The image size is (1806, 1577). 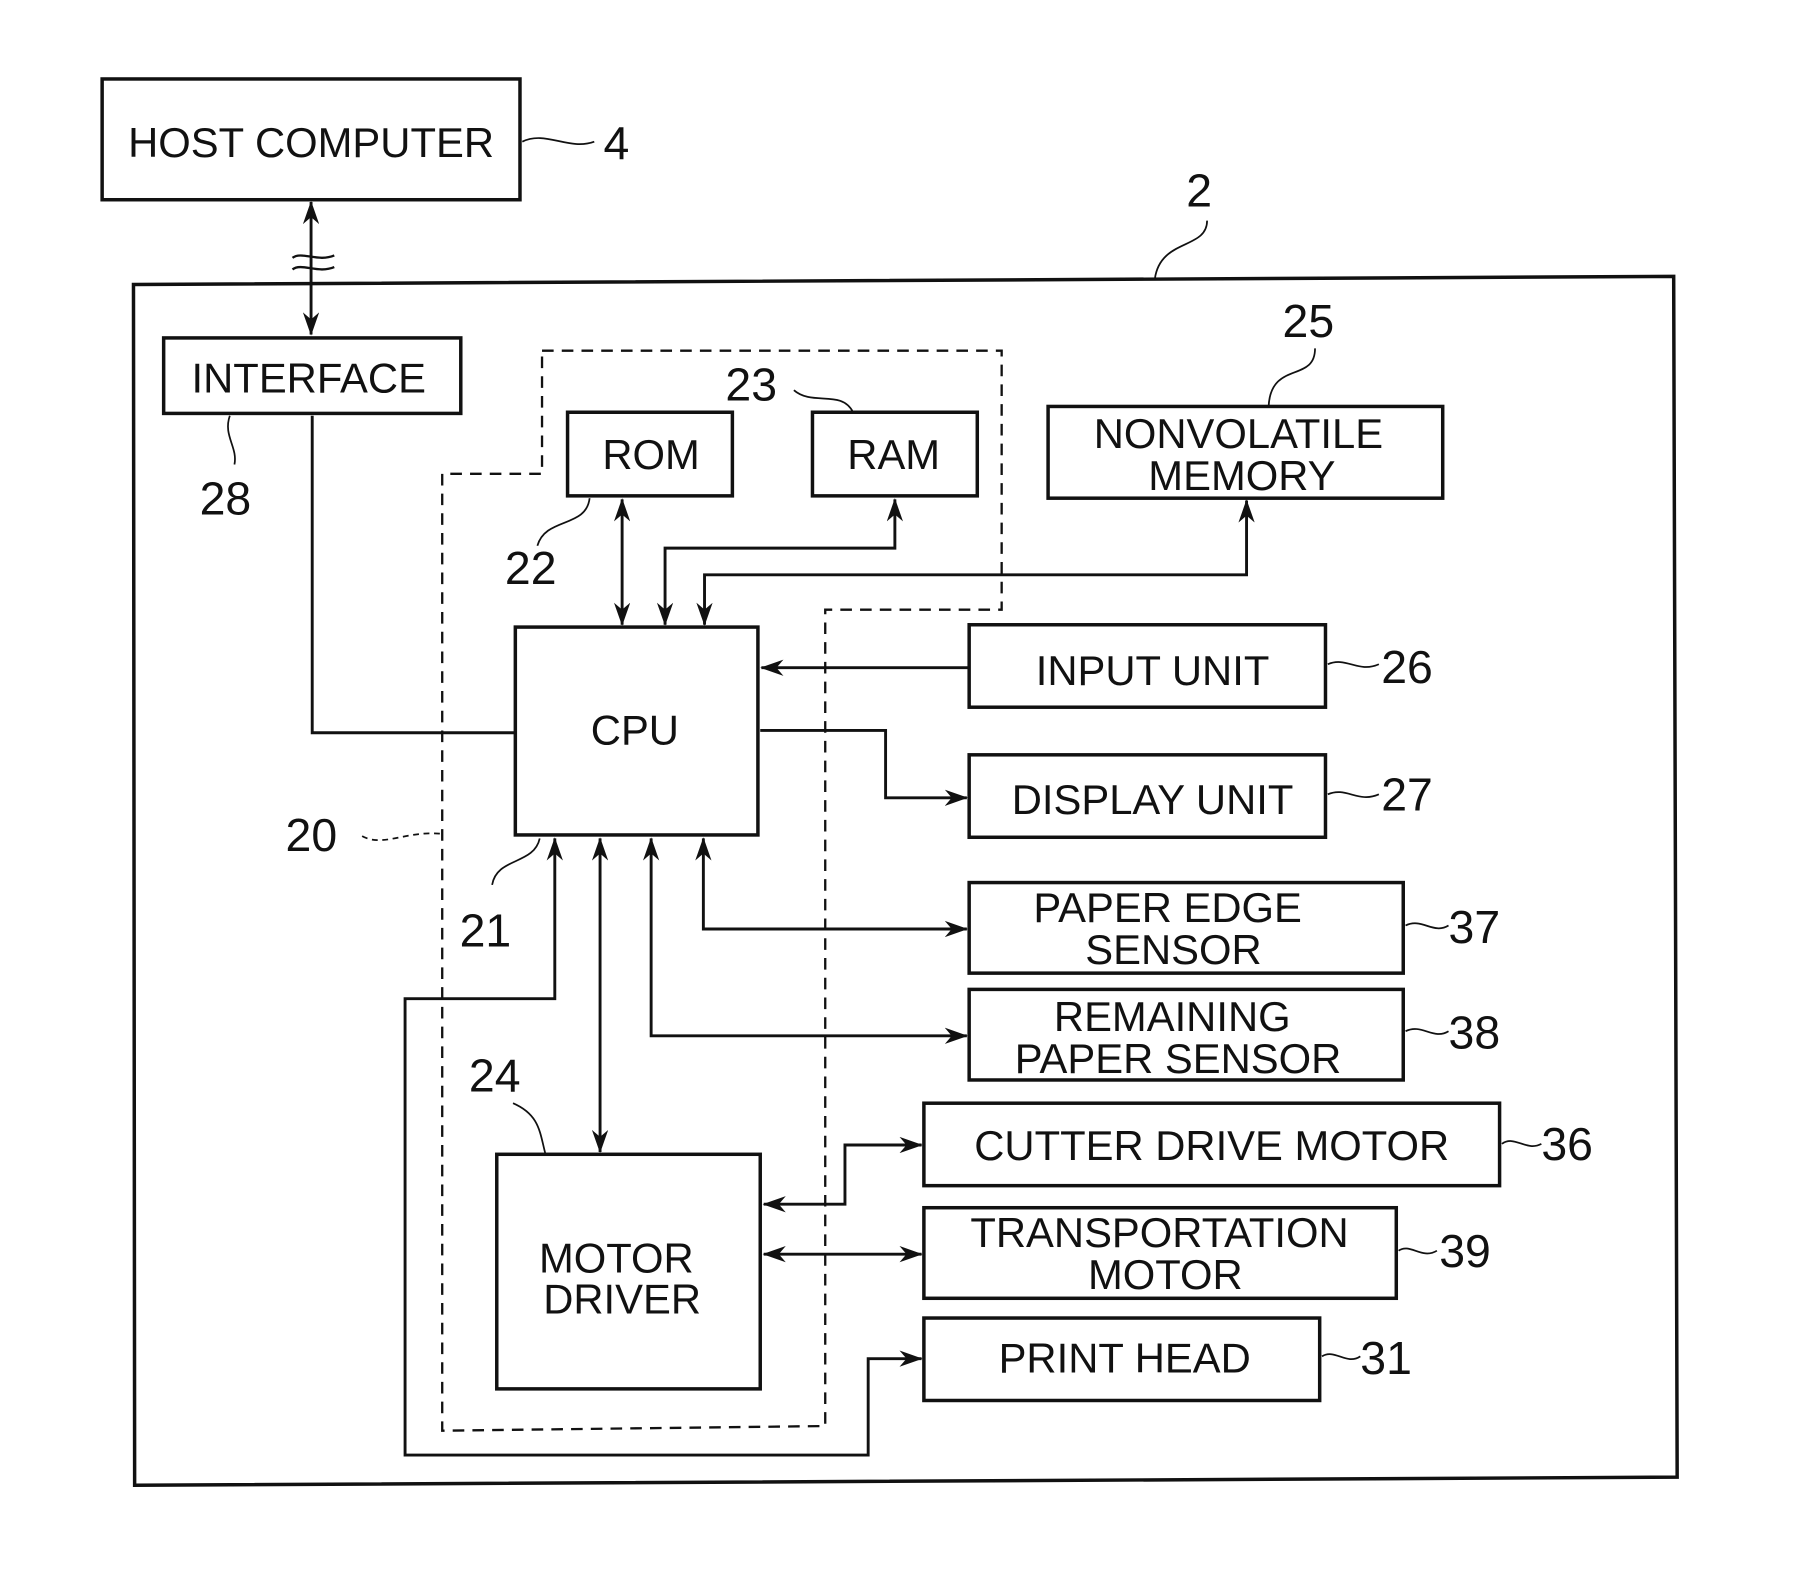 I want to click on paper-edge-sensor-label-line1: PAPER EDGE, so click(x=1167, y=907).